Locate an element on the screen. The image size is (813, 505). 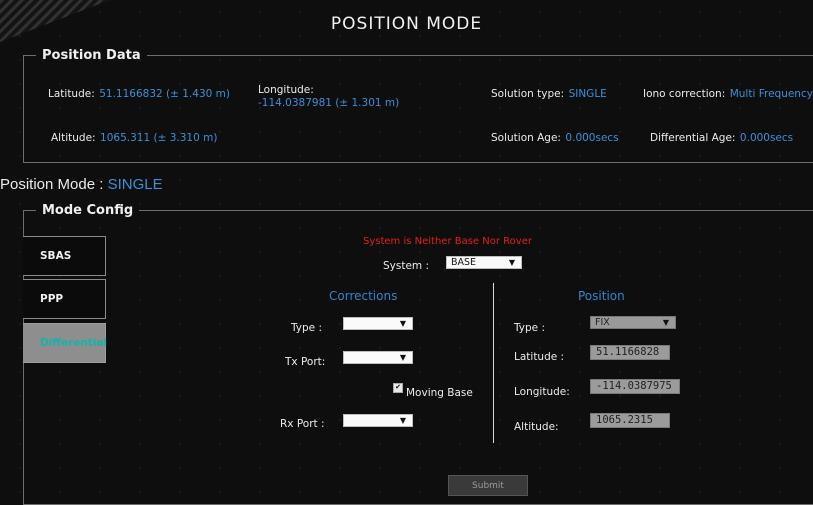
system-warning: System is Neither Base Nor Rover is located at coordinates (447, 241).